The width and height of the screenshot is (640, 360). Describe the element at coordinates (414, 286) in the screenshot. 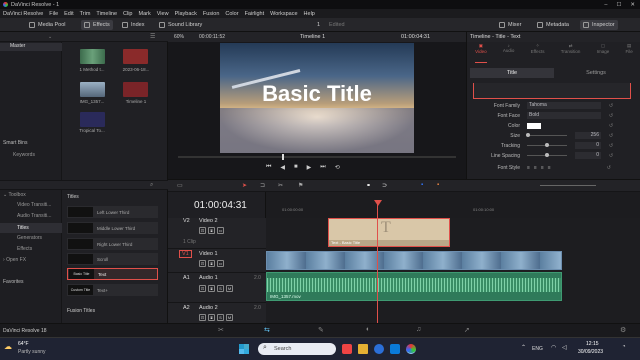

I see `audio-clip: IMG_1357.mov` at that location.